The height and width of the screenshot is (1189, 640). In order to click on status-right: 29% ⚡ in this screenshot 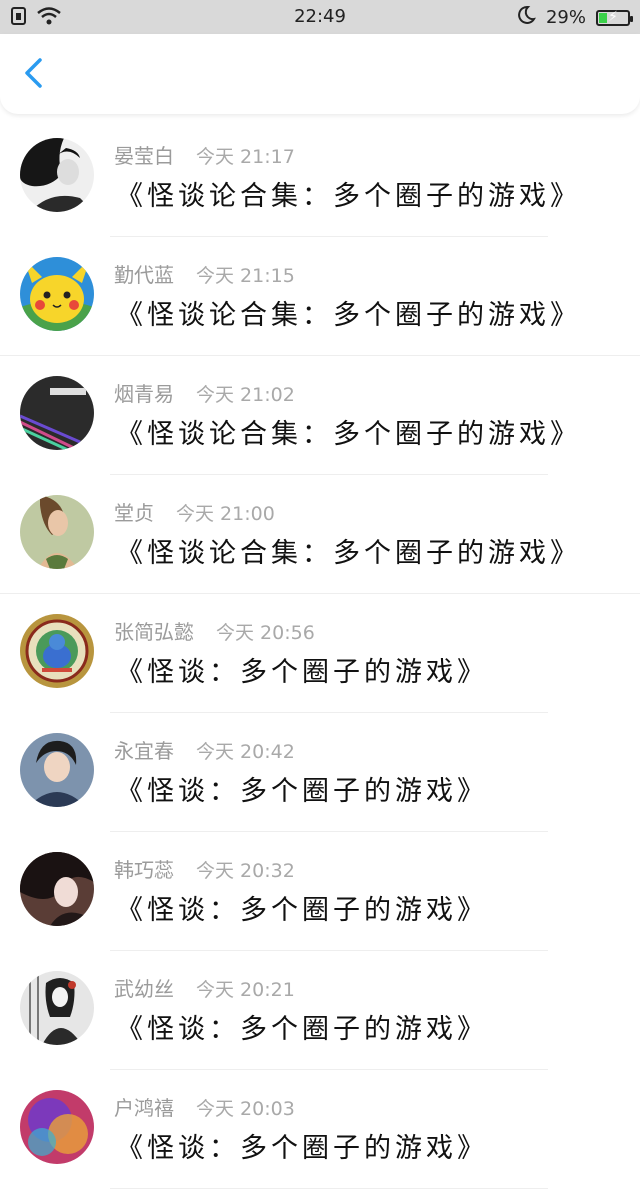, I will do `click(574, 17)`.